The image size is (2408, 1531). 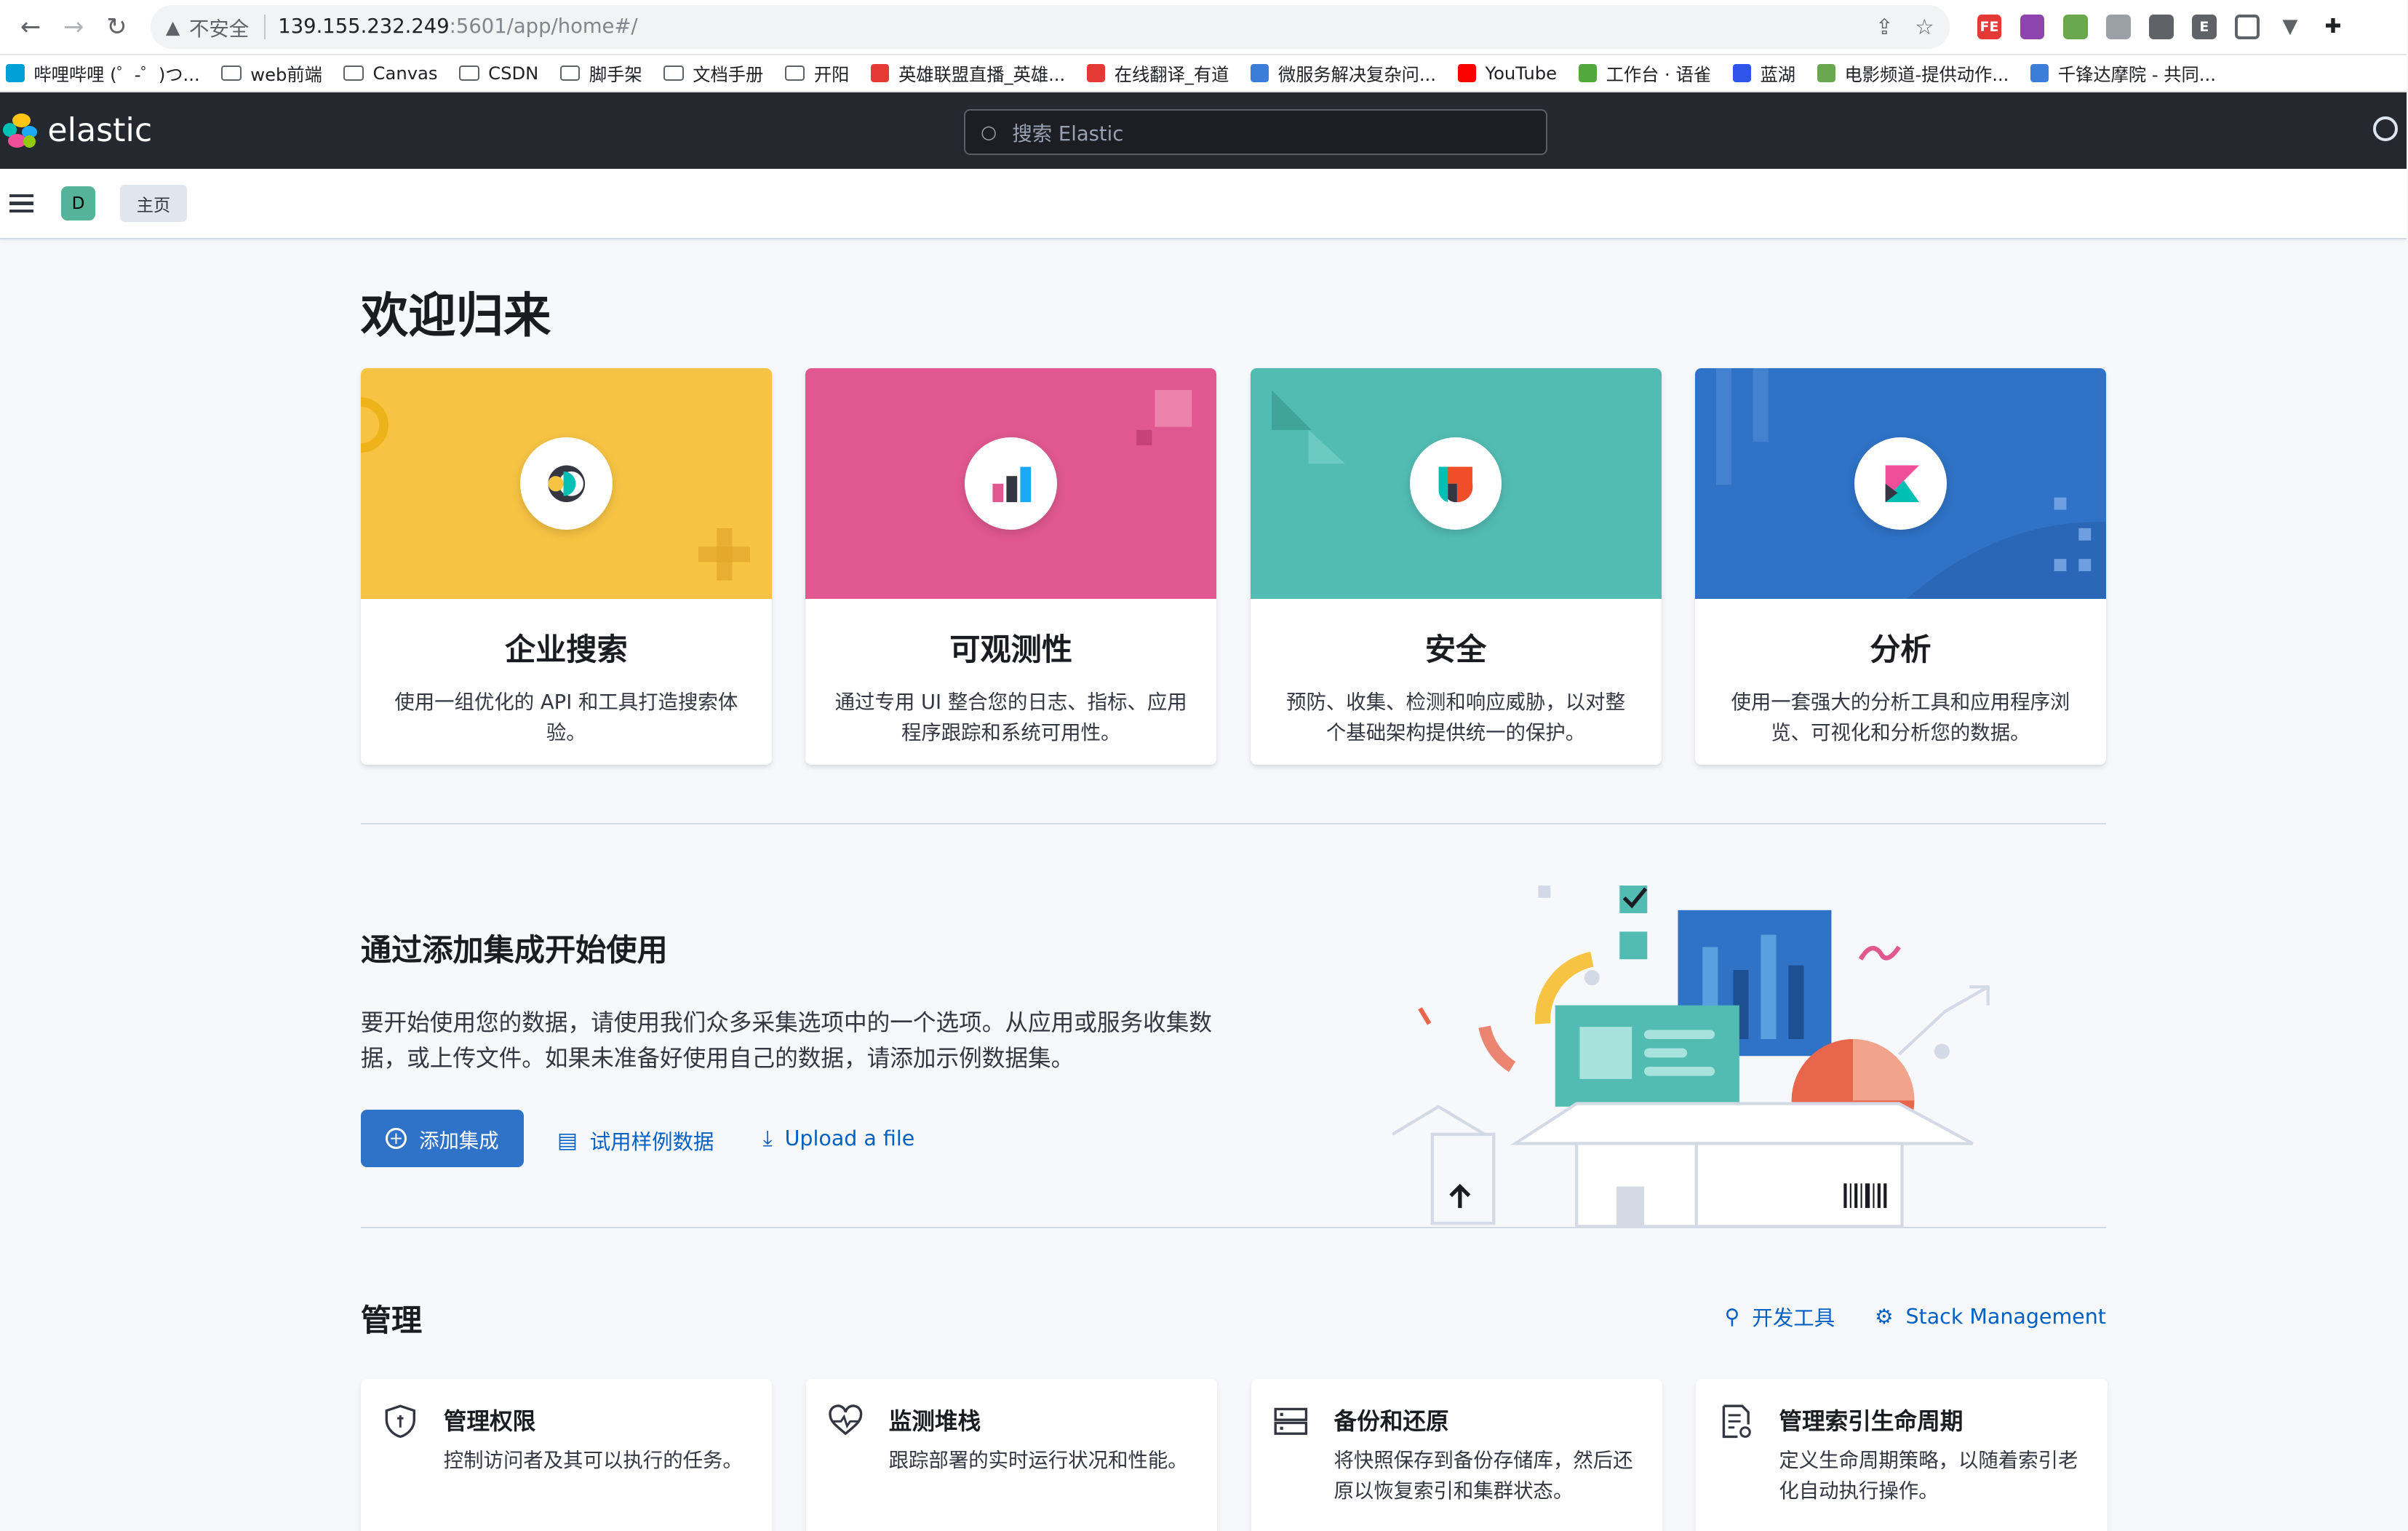 I want to click on card-desc: 将快照保存到备份存储库，然后还原以恢复索引和集群状态。, so click(x=1483, y=1476).